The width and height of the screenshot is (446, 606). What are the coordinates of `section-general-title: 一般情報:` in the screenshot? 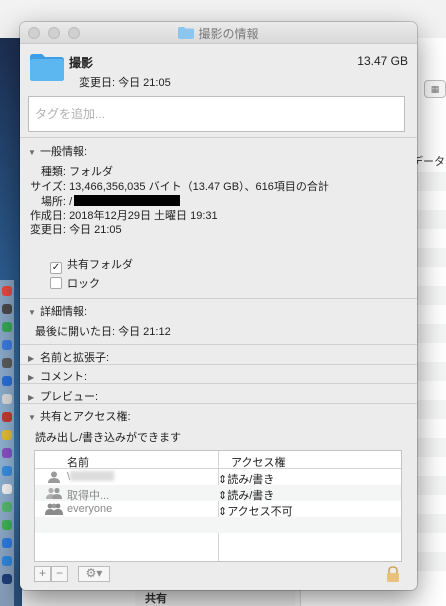 It's located at (64, 152).